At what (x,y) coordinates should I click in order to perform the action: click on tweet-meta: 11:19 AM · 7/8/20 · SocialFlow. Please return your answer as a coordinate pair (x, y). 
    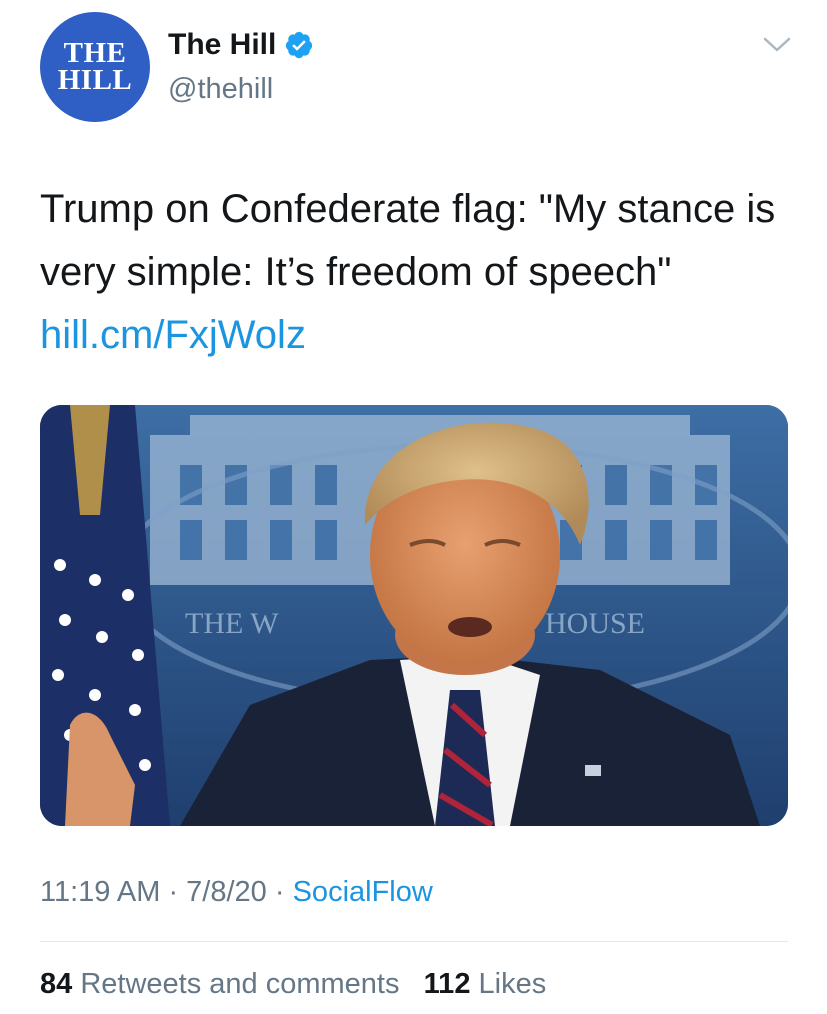
    Looking at the image, I should click on (236, 892).